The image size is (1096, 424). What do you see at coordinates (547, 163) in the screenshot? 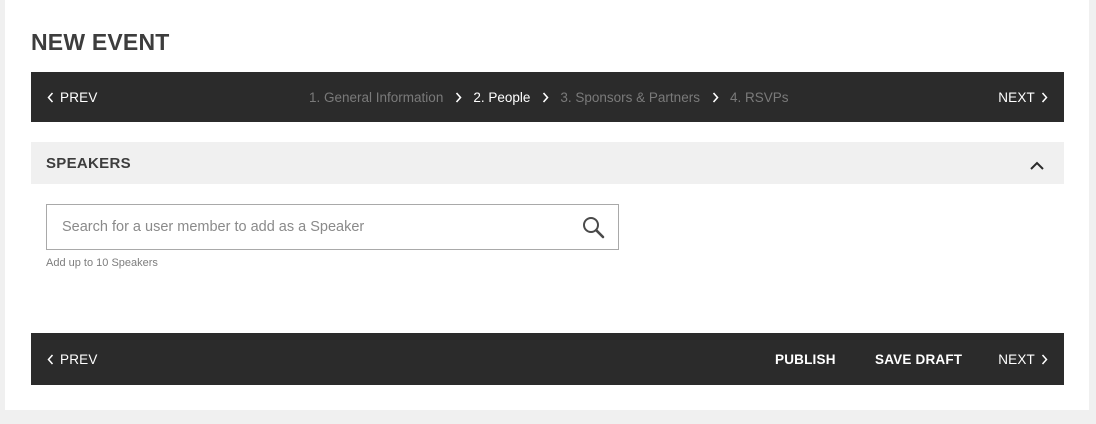
I see `speakers-section-header: SPEAKERS` at bounding box center [547, 163].